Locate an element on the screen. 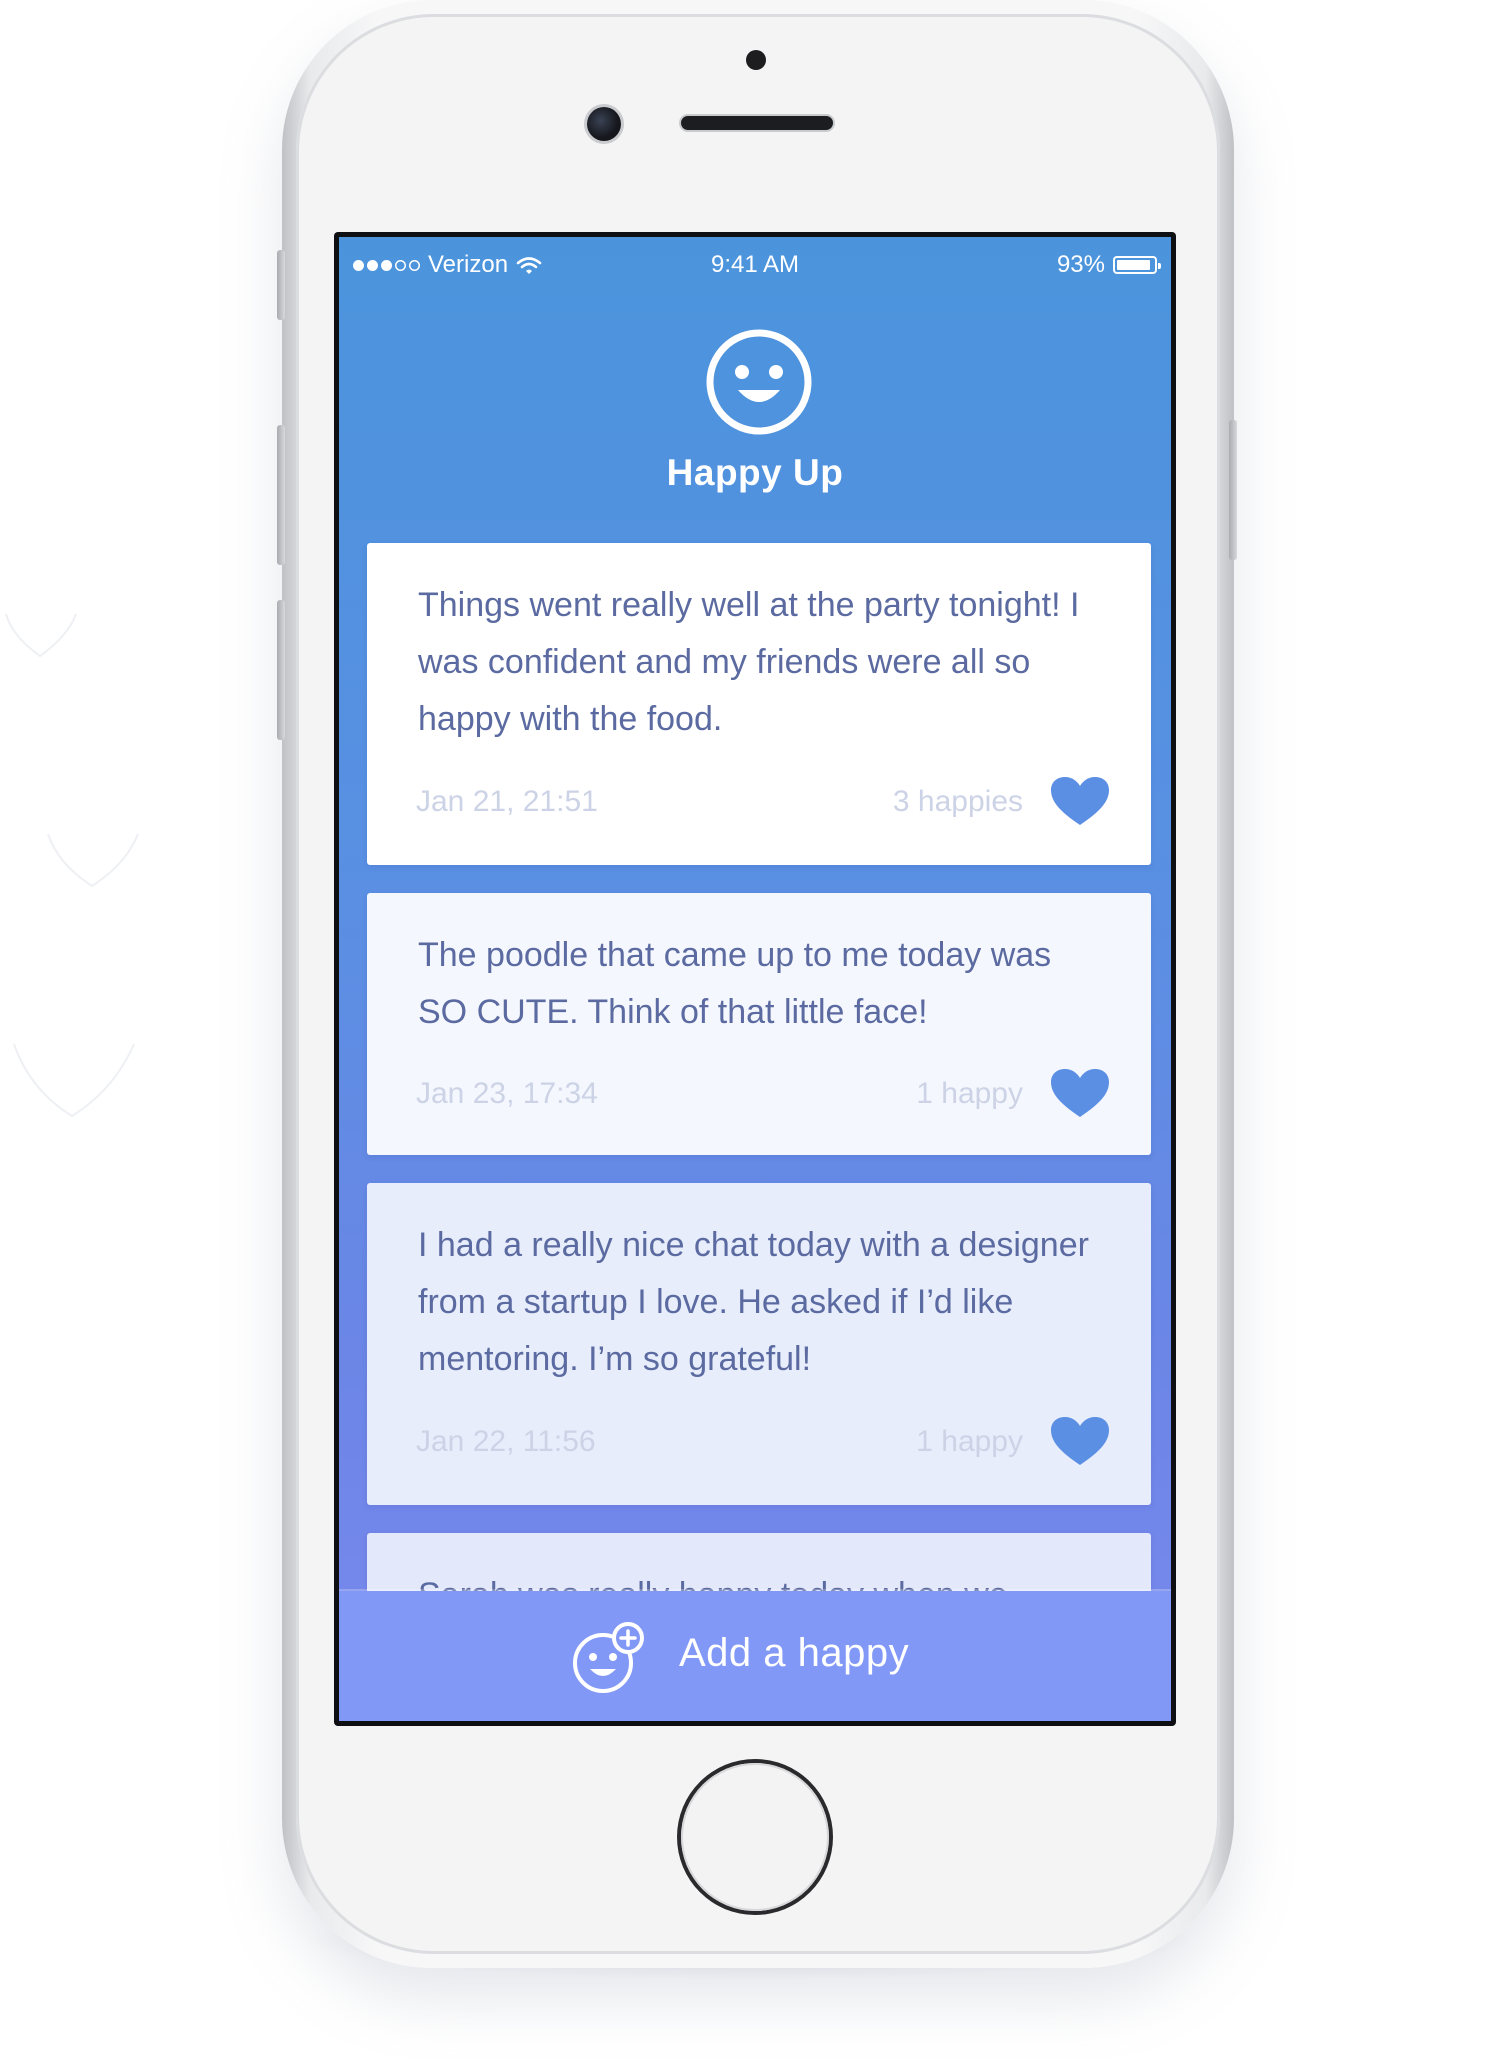 This screenshot has height=2058, width=1503. happy-card-date: Jan 21, 21:51 is located at coordinates (507, 801).